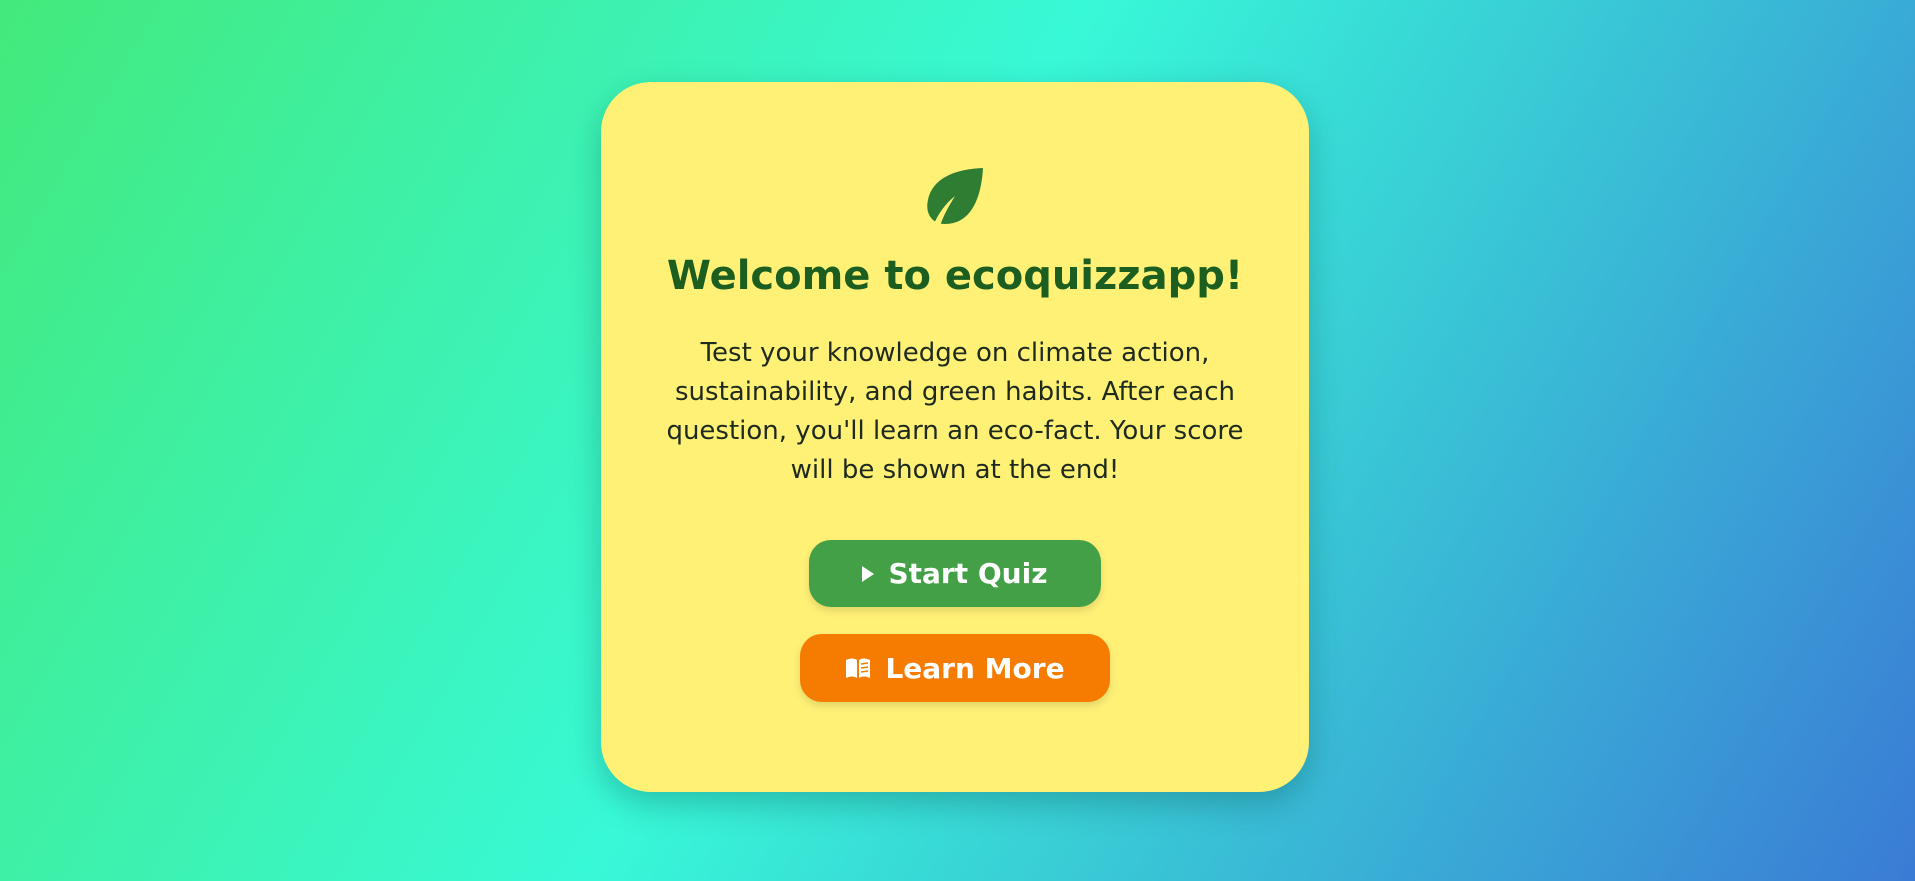  Describe the element at coordinates (975, 668) in the screenshot. I see `learn-more-label: Learn More` at that location.